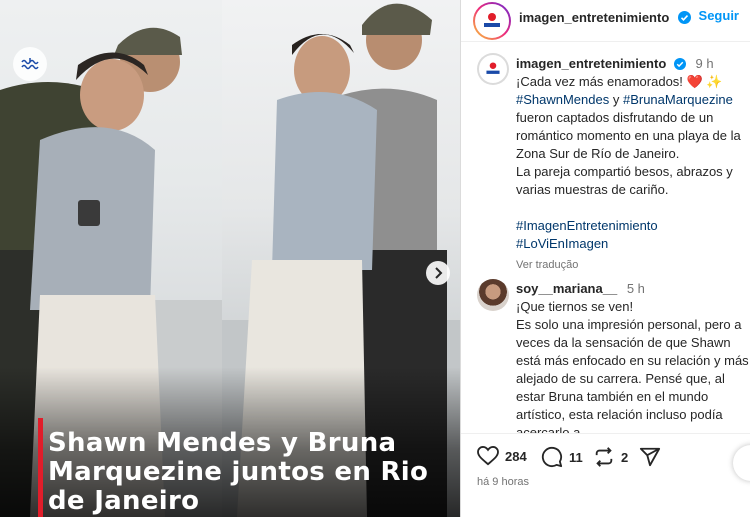  What do you see at coordinates (650, 457) in the screenshot?
I see `send-paper-plane-icon` at bounding box center [650, 457].